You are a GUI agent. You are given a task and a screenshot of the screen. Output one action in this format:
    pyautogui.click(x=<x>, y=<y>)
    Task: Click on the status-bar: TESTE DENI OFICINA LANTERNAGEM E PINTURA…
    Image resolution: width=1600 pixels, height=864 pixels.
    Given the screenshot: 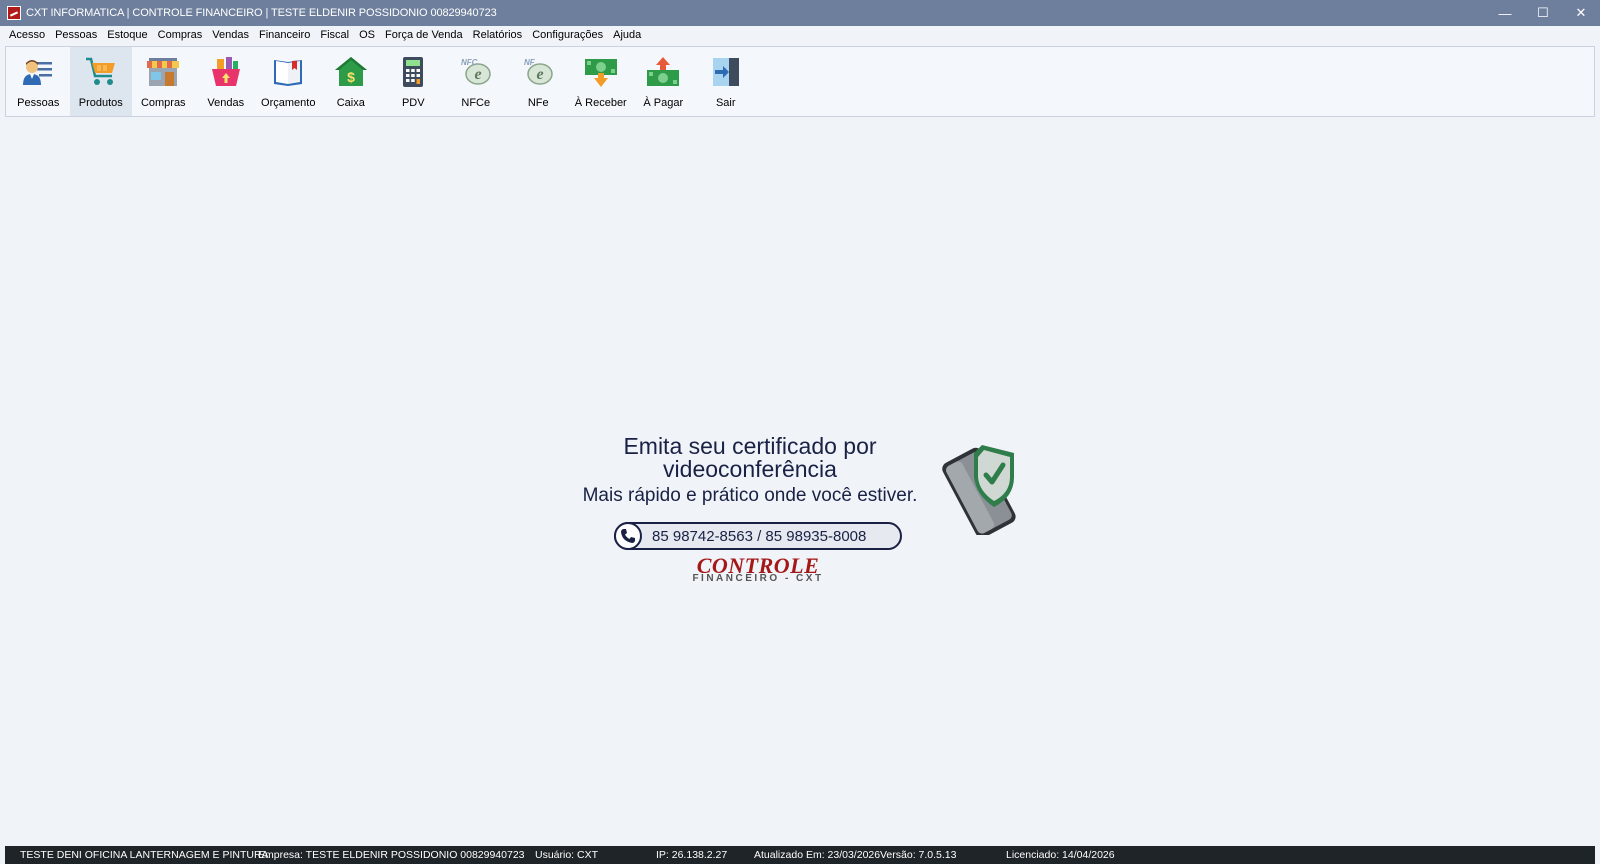 What is the action you would take?
    pyautogui.click(x=800, y=855)
    